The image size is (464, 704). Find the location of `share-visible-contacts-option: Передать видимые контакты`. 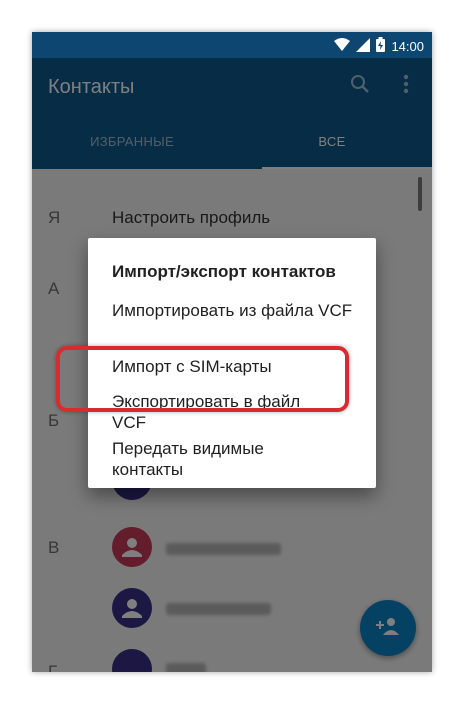

share-visible-contacts-option: Передать видимые контакты is located at coordinates (212, 459).